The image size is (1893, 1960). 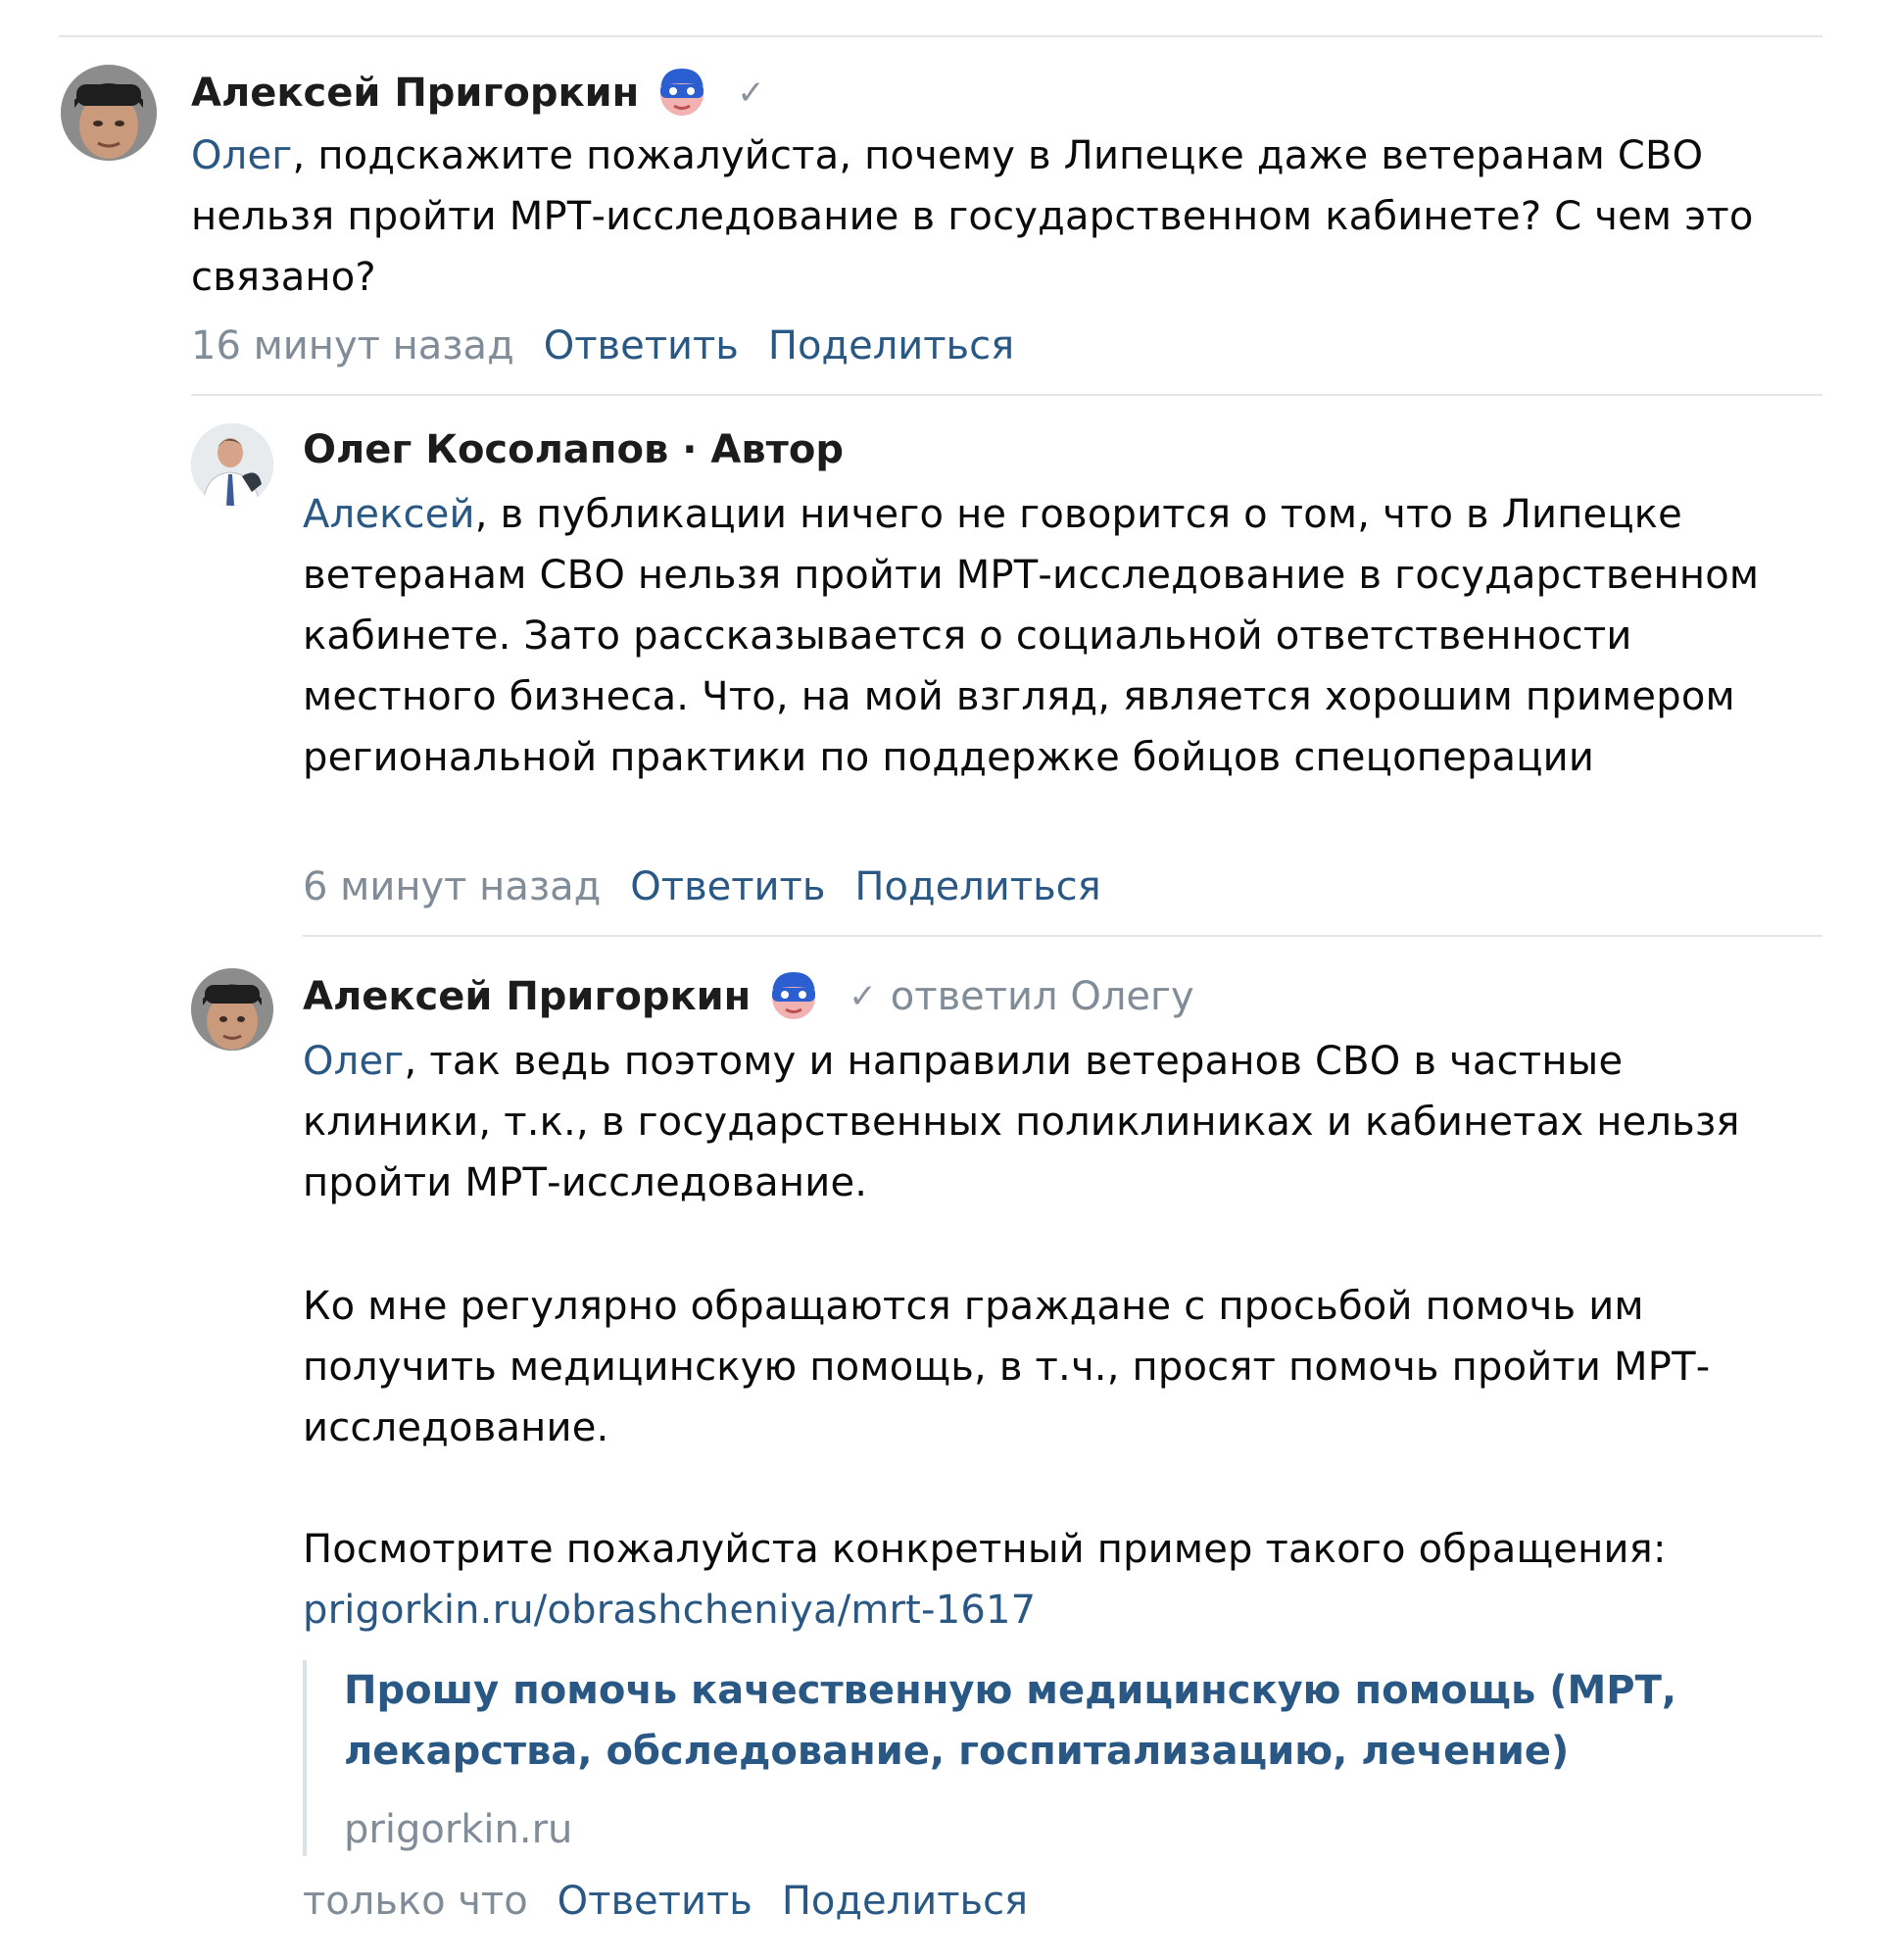 I want to click on comment-author-line: Алексей Пригоркин ✓, so click(x=478, y=93).